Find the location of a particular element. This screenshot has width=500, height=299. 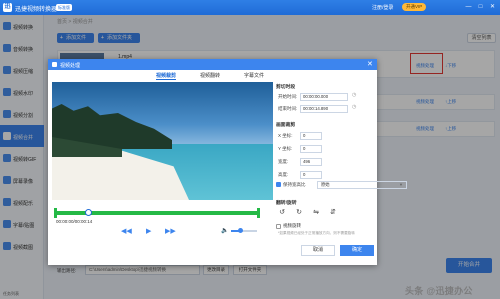

login-link: 注册/登录 is located at coordinates (382, 7).